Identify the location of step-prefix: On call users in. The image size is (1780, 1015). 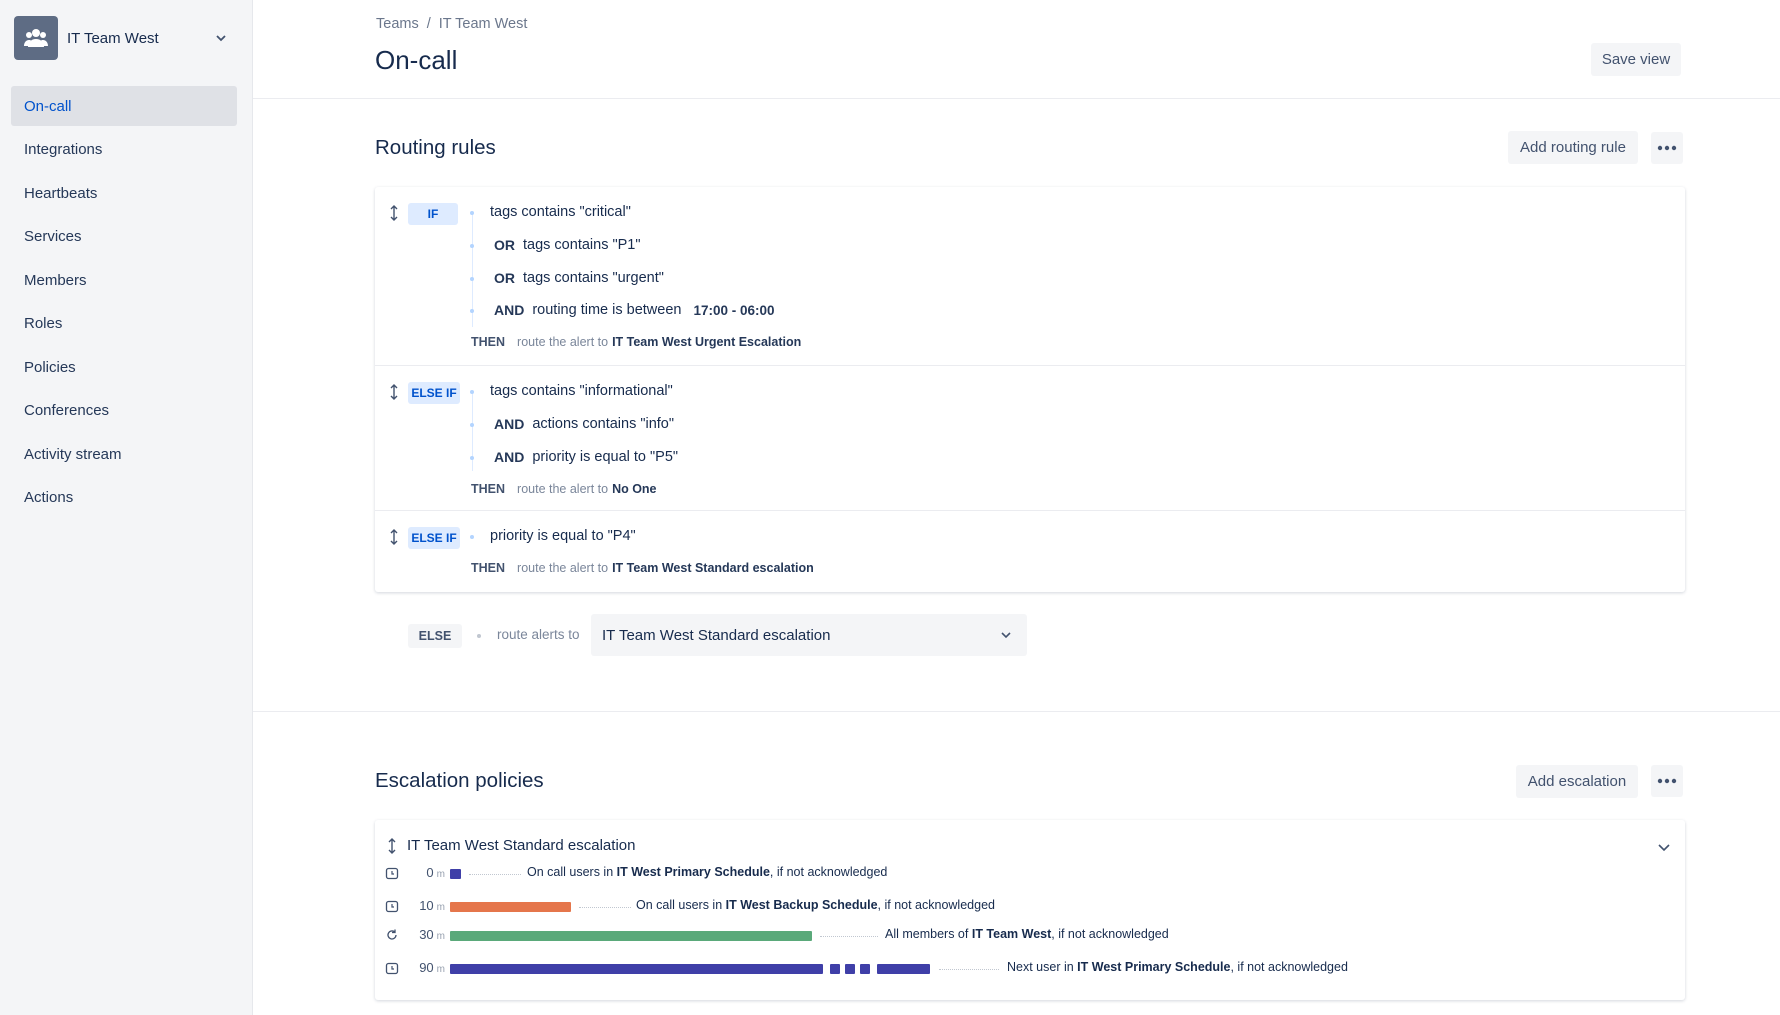
(681, 905).